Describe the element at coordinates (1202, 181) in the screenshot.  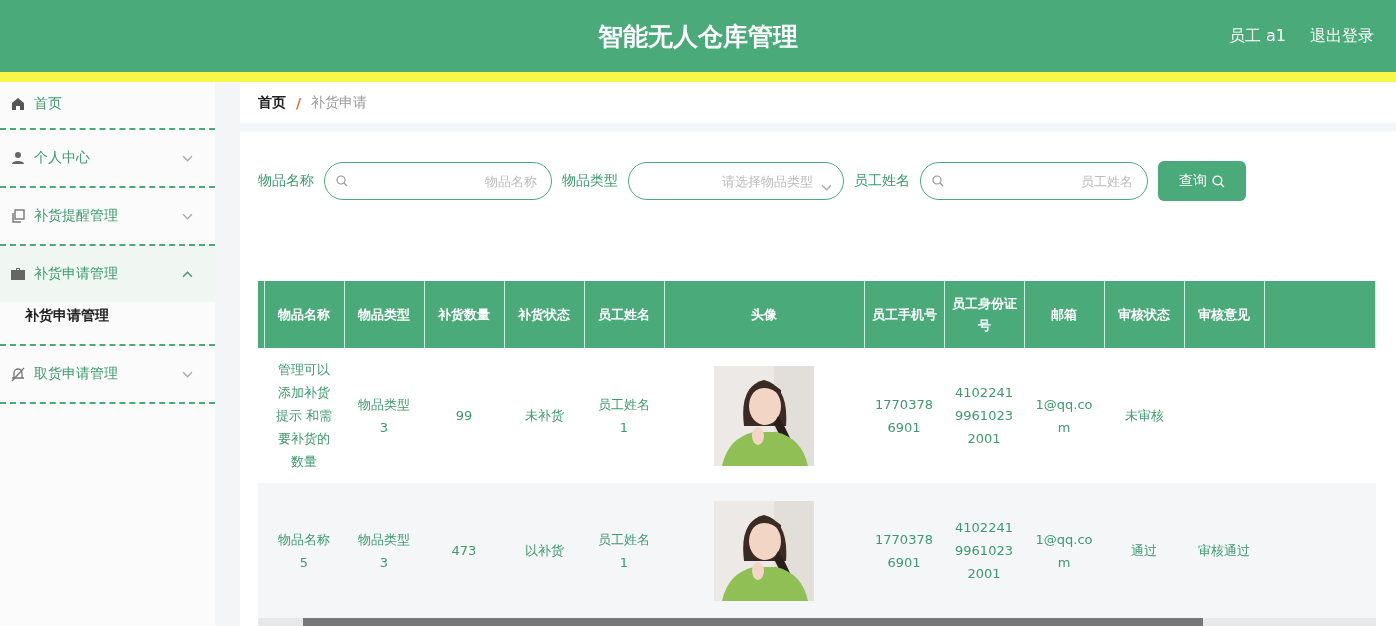
I see `query-button: 查询` at that location.